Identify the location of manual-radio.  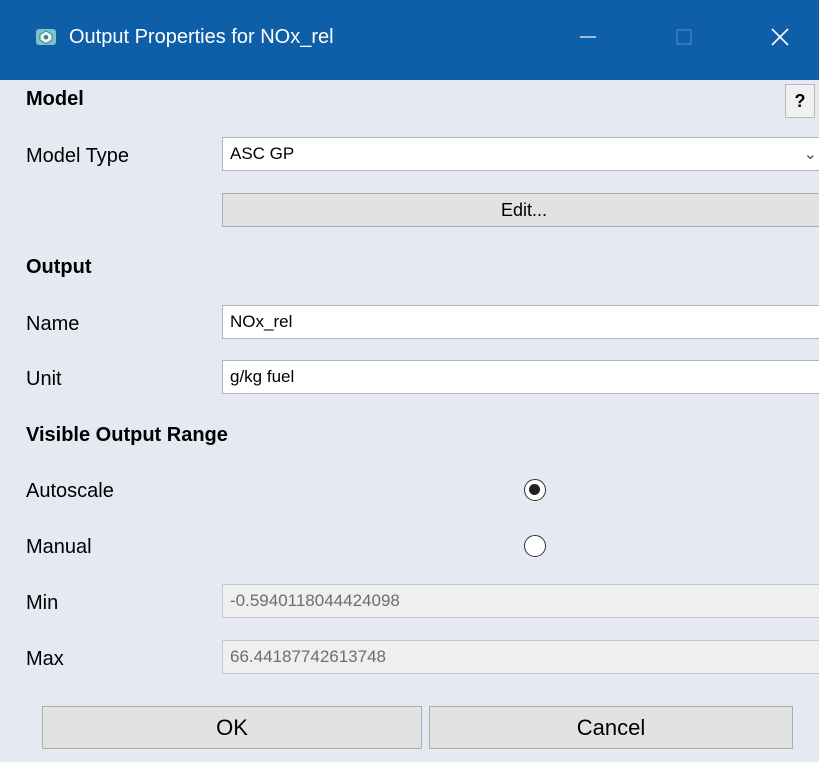
(535, 546).